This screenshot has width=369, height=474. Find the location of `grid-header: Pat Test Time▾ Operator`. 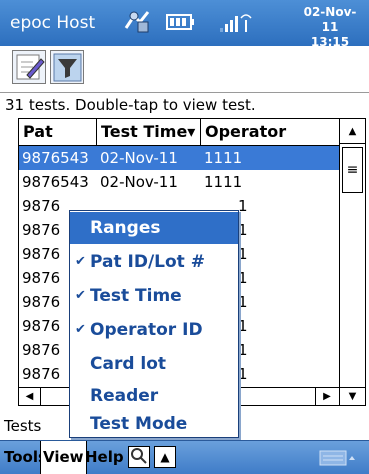

grid-header: Pat Test Time▾ Operator is located at coordinates (179, 132).